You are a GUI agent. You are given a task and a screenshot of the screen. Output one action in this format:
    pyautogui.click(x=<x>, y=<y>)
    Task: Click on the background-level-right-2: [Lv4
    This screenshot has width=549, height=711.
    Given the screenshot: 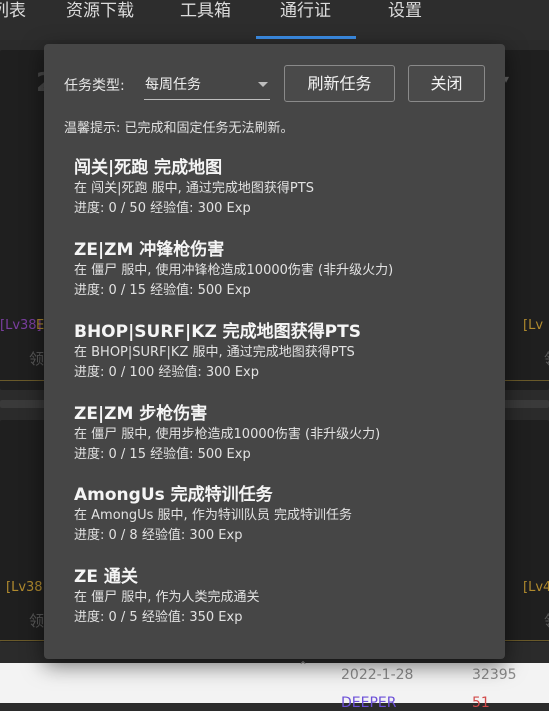 What is the action you would take?
    pyautogui.click(x=536, y=587)
    